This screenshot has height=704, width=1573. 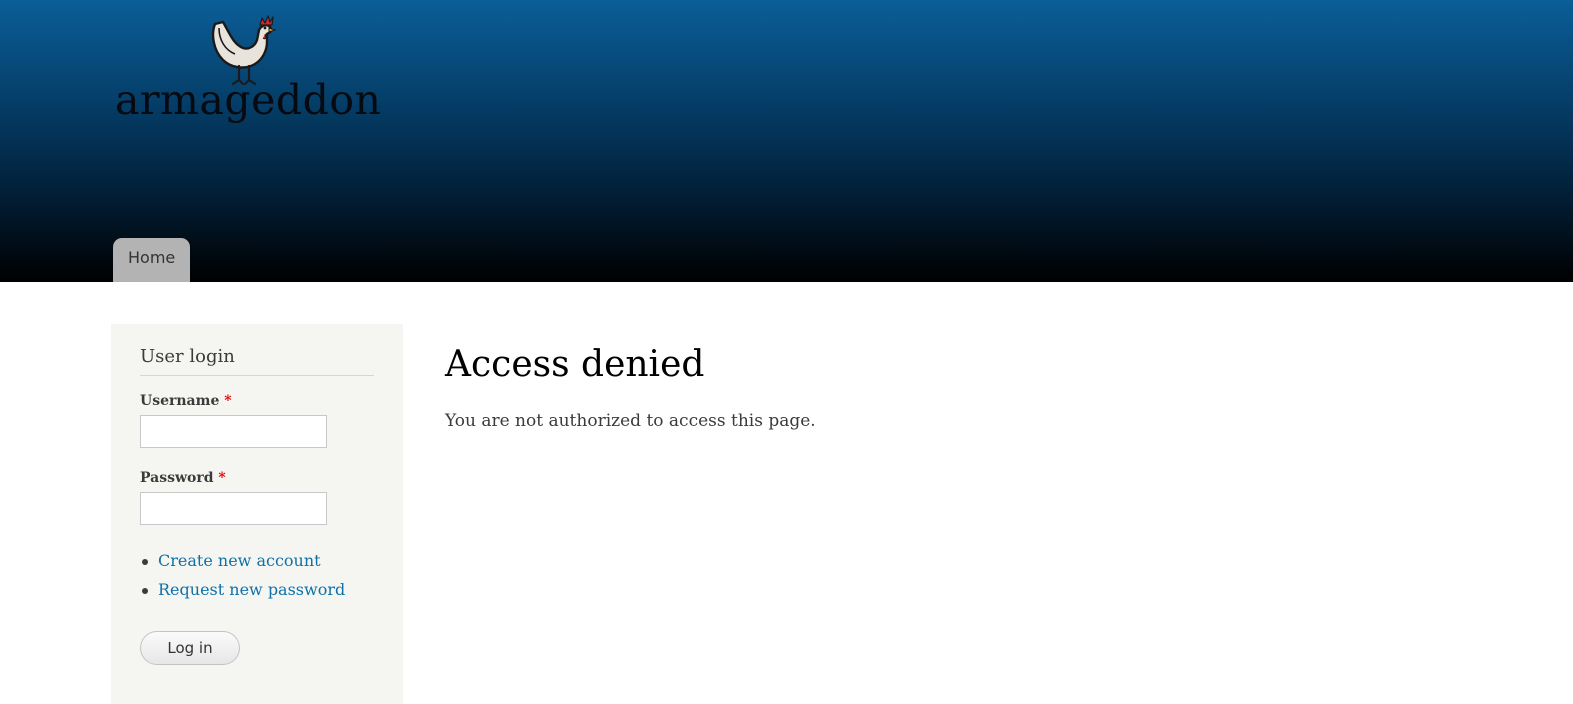 I want to click on list-item: Request new password, so click(x=257, y=594).